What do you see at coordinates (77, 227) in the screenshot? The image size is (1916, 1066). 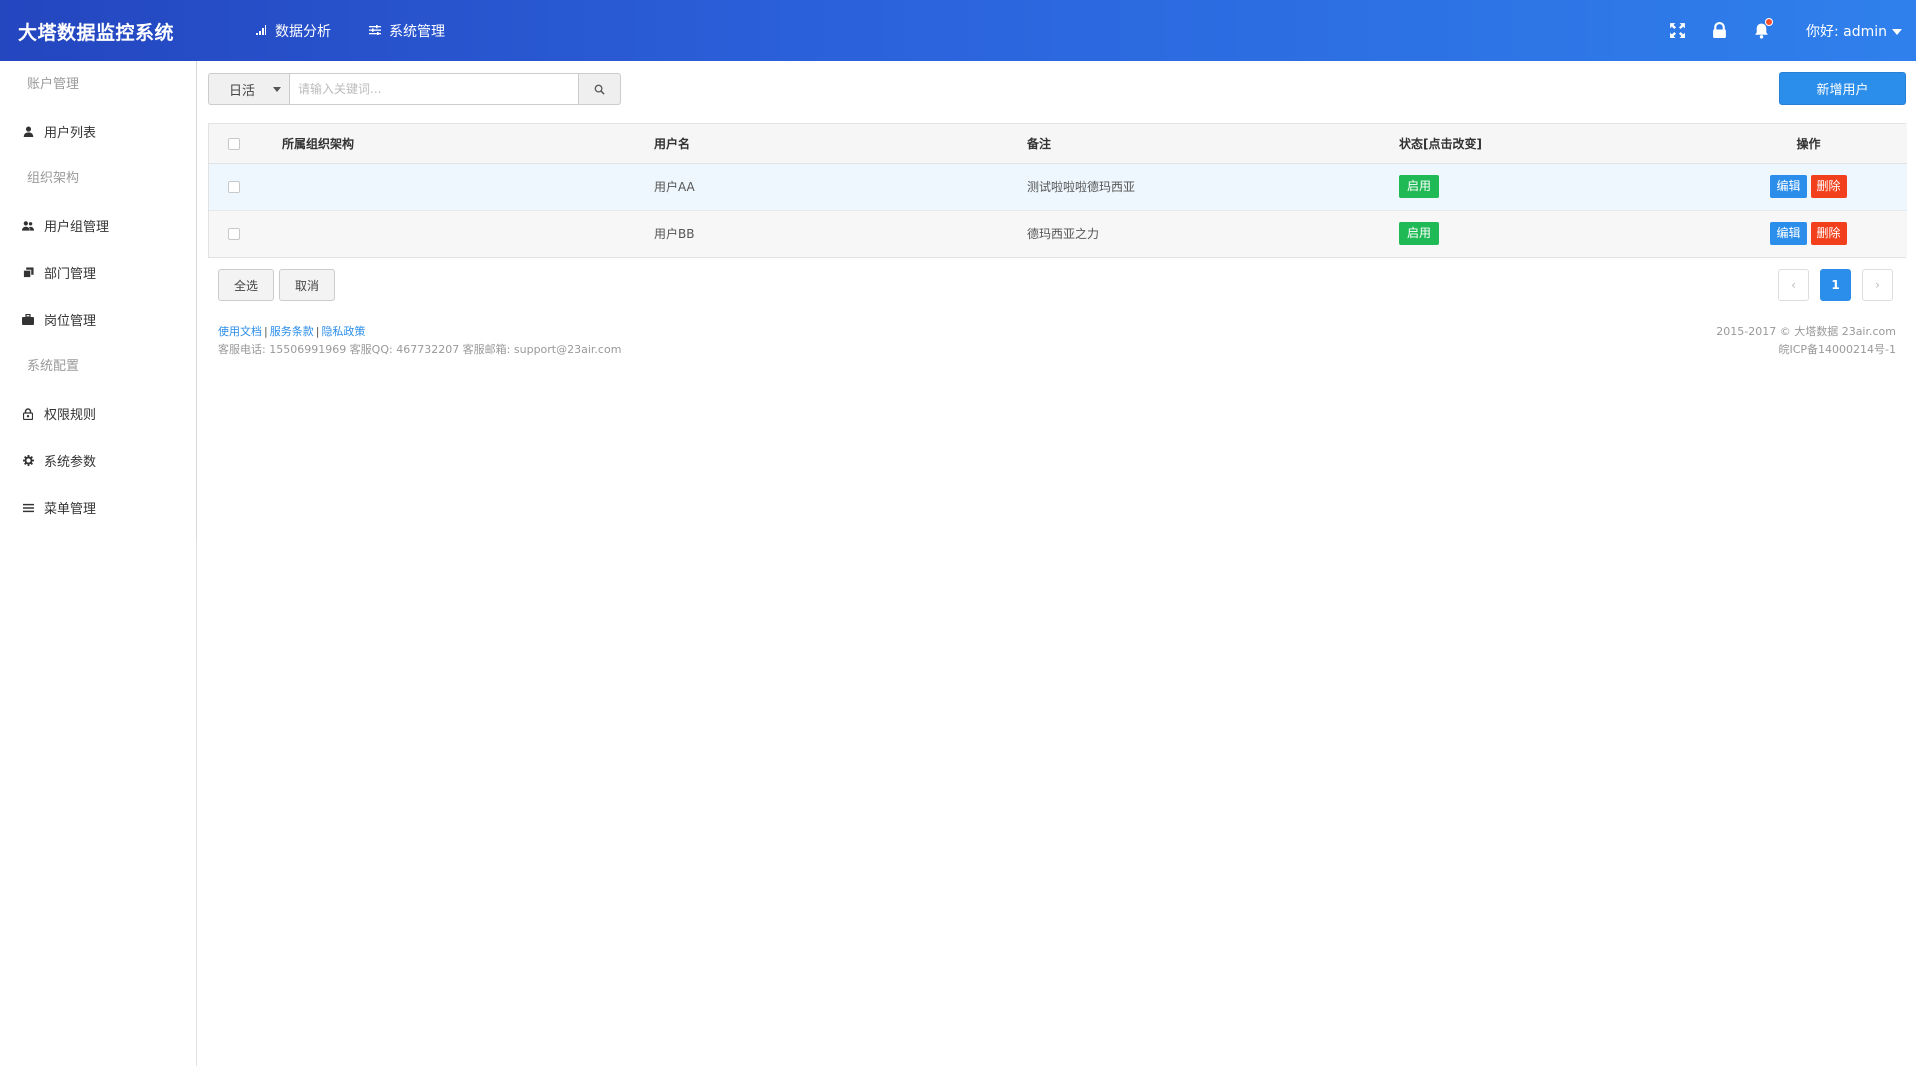 I see `sidebar-item-label: 用户组管理` at bounding box center [77, 227].